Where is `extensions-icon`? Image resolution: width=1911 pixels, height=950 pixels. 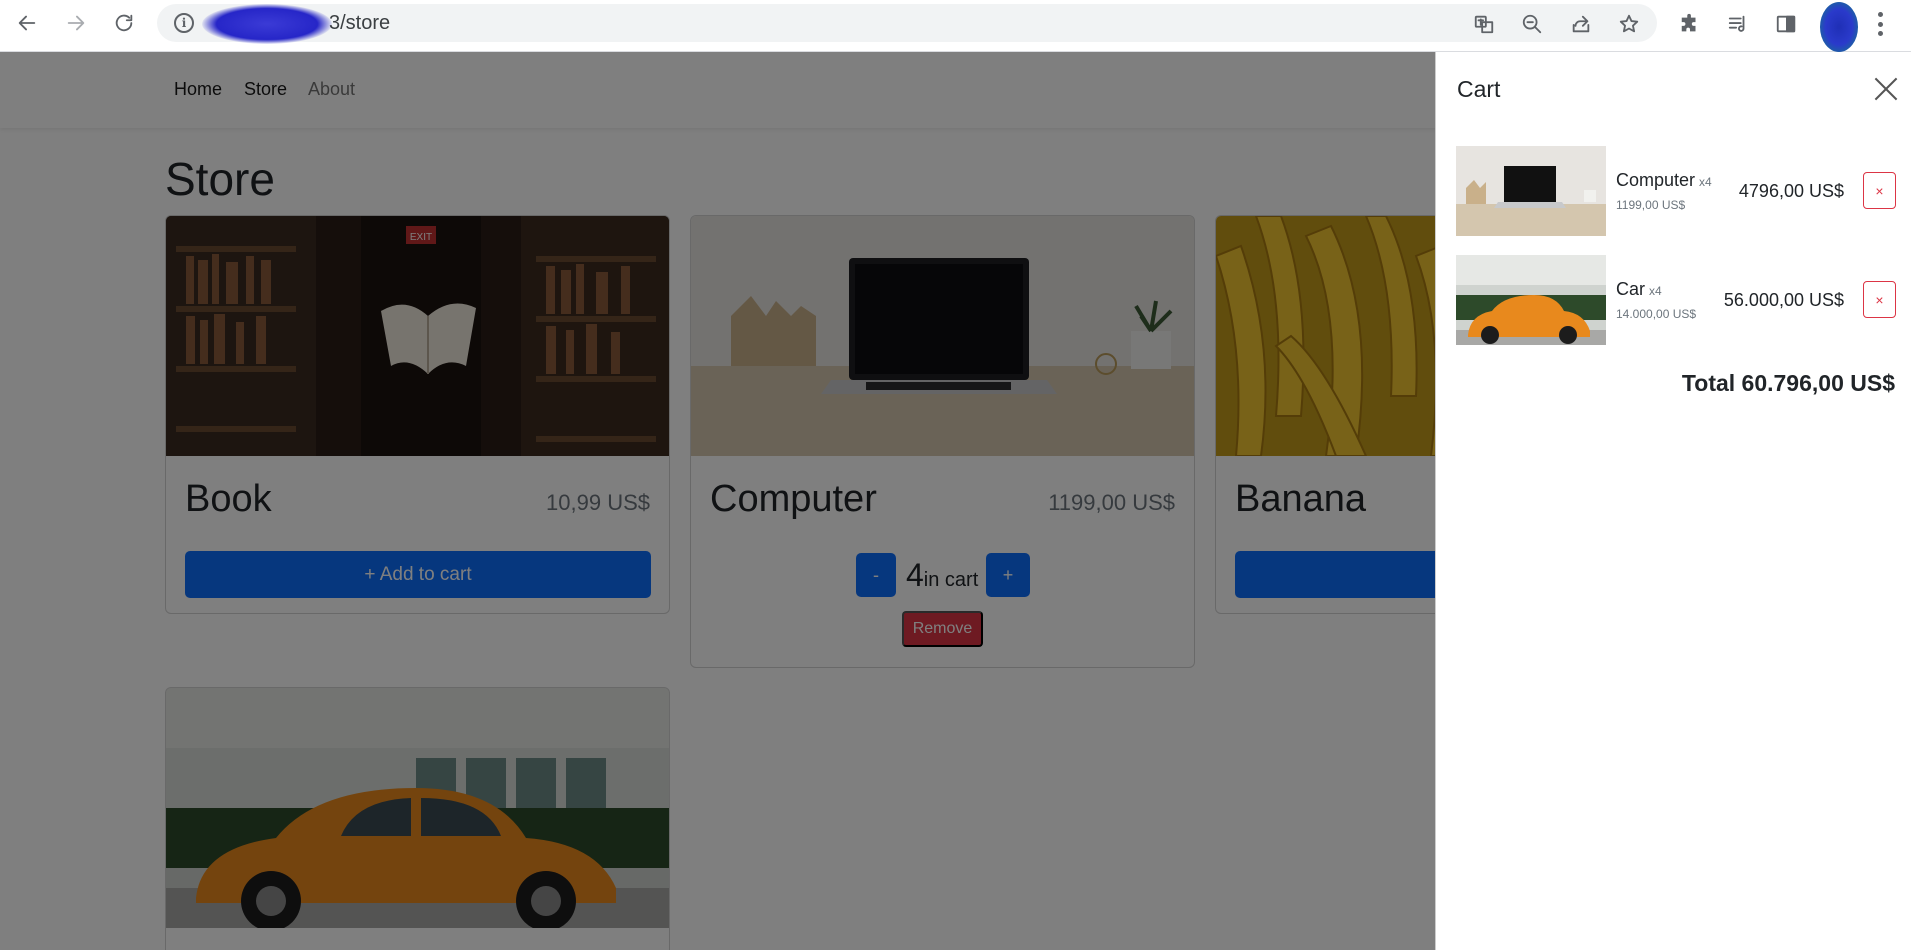 extensions-icon is located at coordinates (1690, 24).